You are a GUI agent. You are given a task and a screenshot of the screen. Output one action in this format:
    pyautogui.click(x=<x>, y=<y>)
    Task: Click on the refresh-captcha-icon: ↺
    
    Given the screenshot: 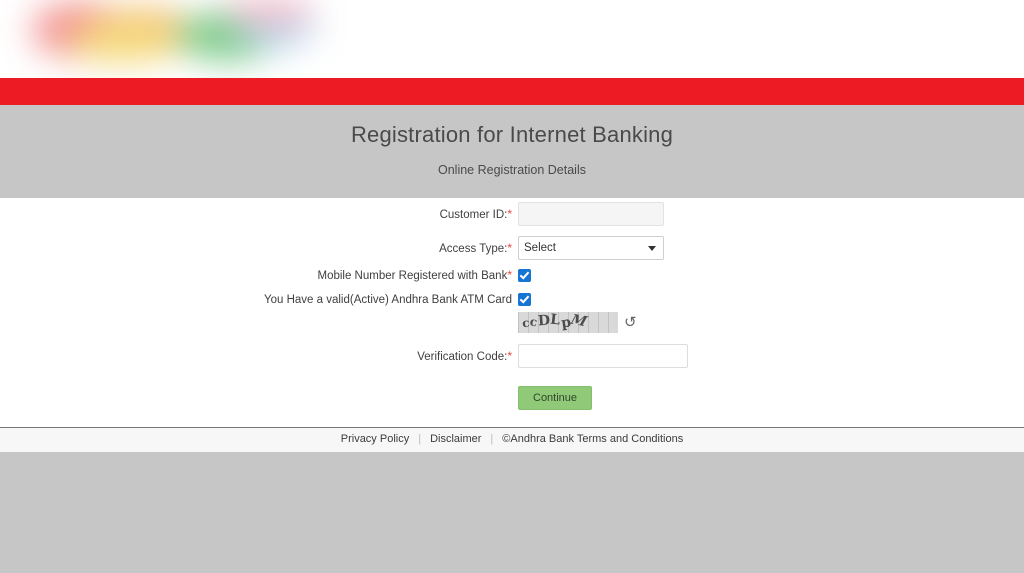 What is the action you would take?
    pyautogui.click(x=631, y=322)
    